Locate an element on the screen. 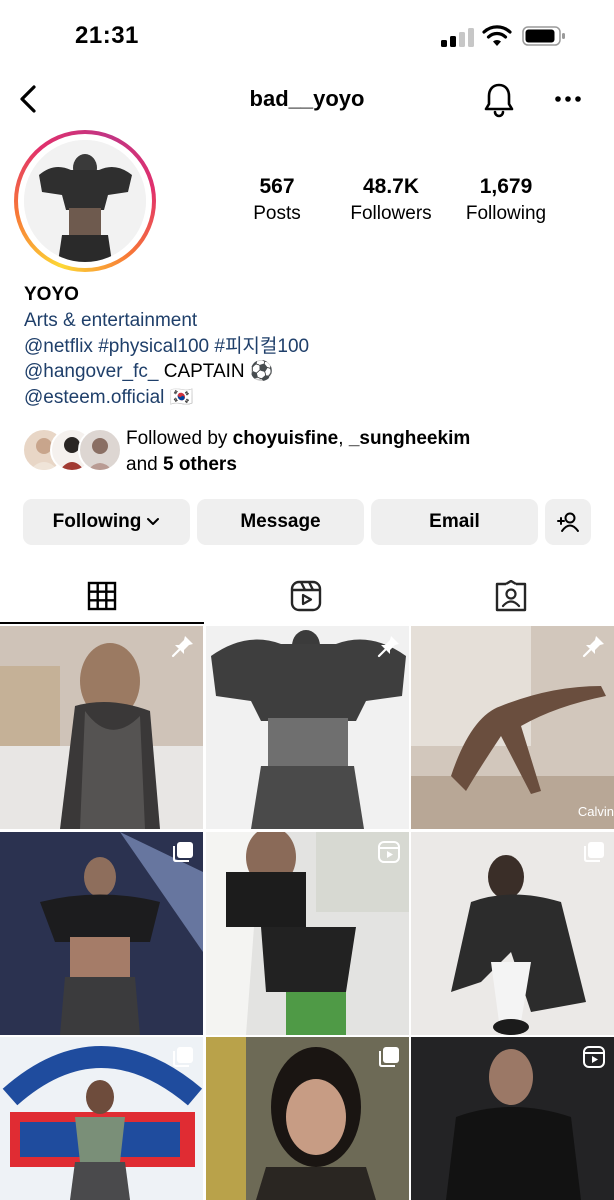  display-name: YOYO is located at coordinates (51, 294).